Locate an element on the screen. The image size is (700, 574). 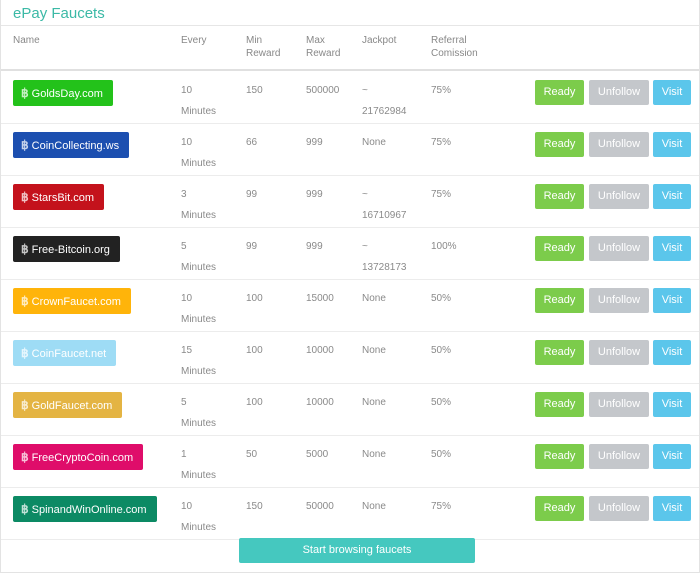
site-name: CoinCollecting.ws is located at coordinates (75, 146).